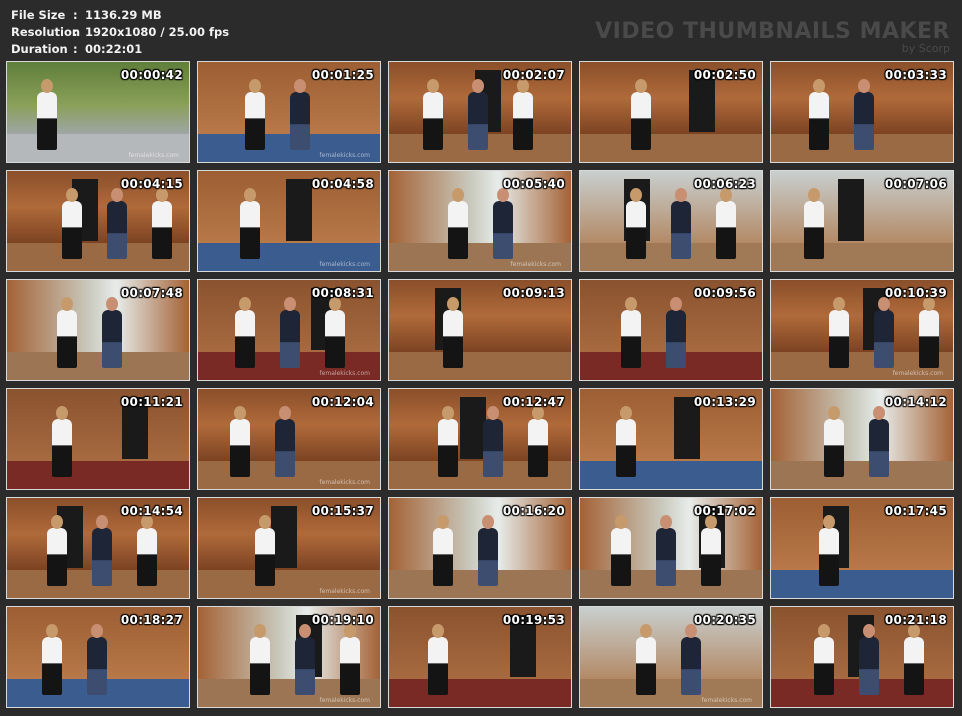  I want to click on thumbnail-frame: 00:14:54, so click(98, 548).